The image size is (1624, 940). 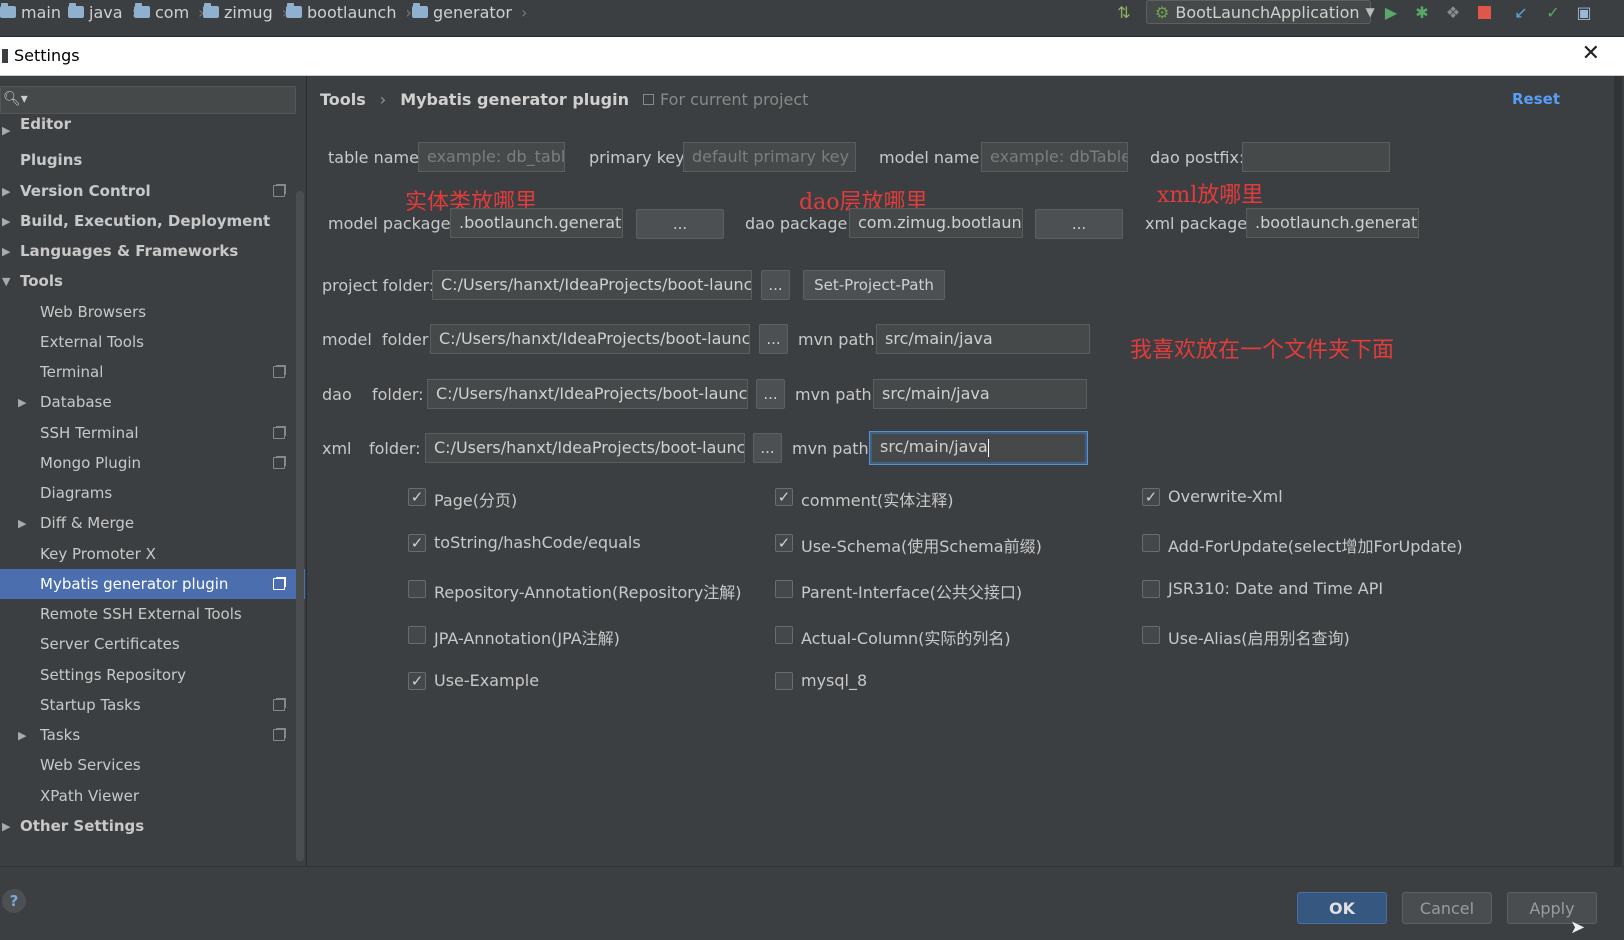 What do you see at coordinates (153, 160) in the screenshot?
I see `sidebar-item-plugins: Plugins` at bounding box center [153, 160].